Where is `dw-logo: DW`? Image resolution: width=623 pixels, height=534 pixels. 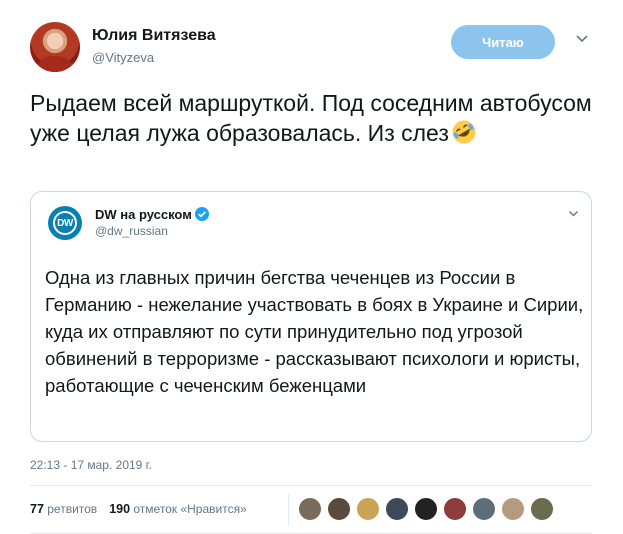 dw-logo: DW is located at coordinates (65, 223).